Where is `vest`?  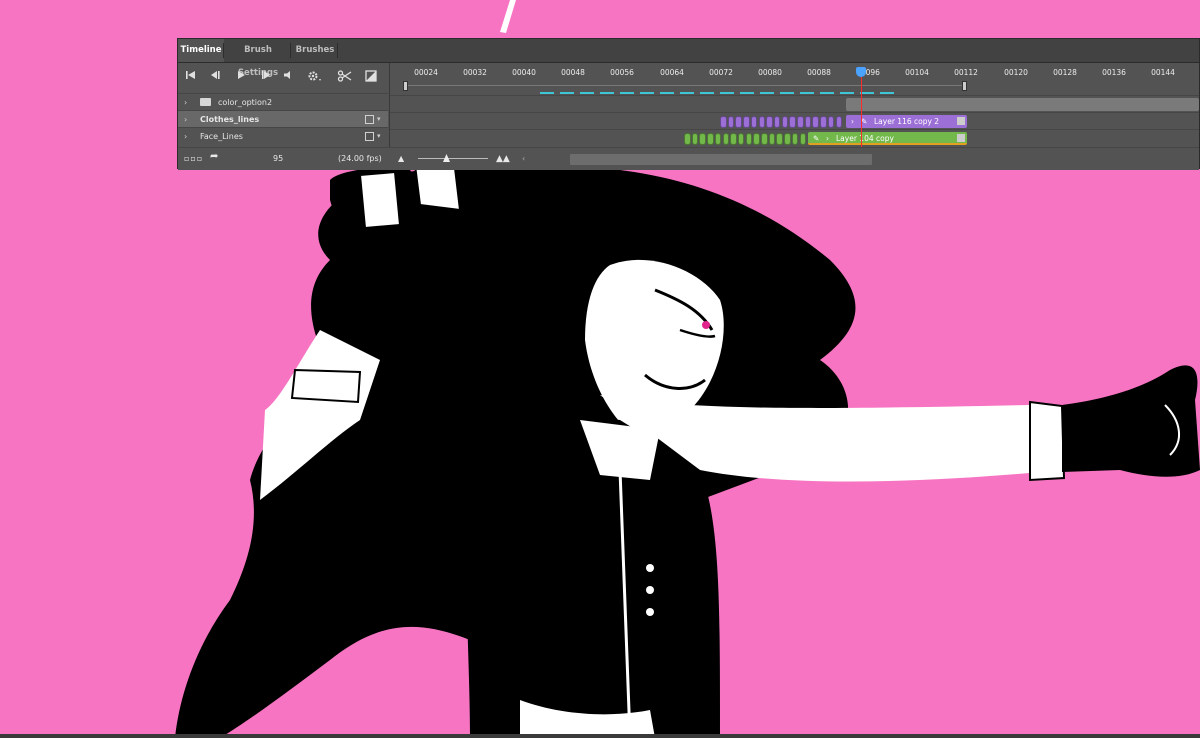 vest is located at coordinates (592, 576).